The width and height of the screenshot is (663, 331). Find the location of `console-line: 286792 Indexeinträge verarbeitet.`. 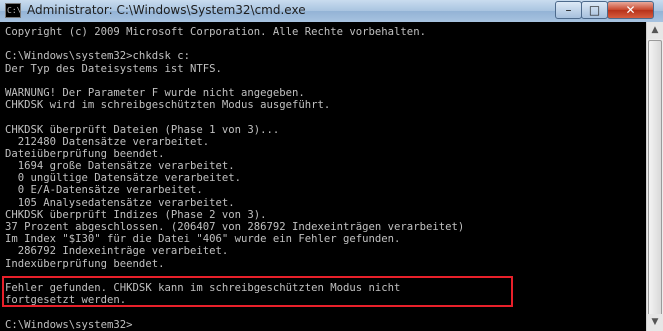

console-line: 286792 Indexeinträge verarbeitet. is located at coordinates (117, 251).